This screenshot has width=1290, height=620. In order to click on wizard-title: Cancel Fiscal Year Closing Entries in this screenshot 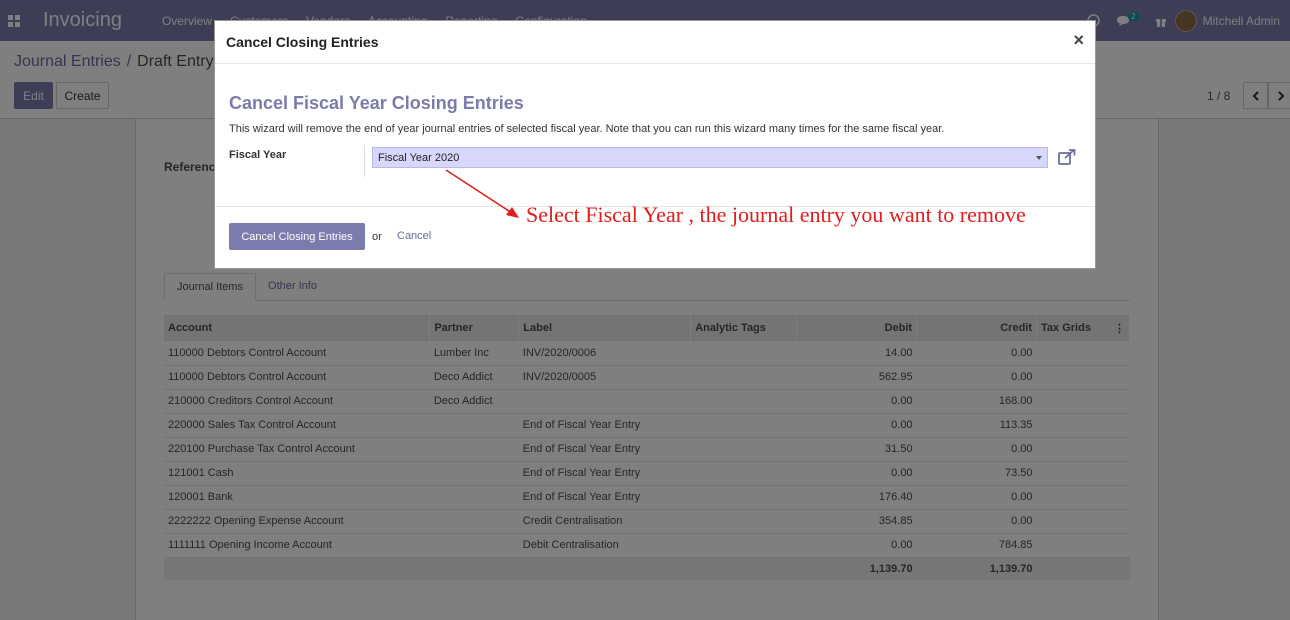, I will do `click(376, 103)`.